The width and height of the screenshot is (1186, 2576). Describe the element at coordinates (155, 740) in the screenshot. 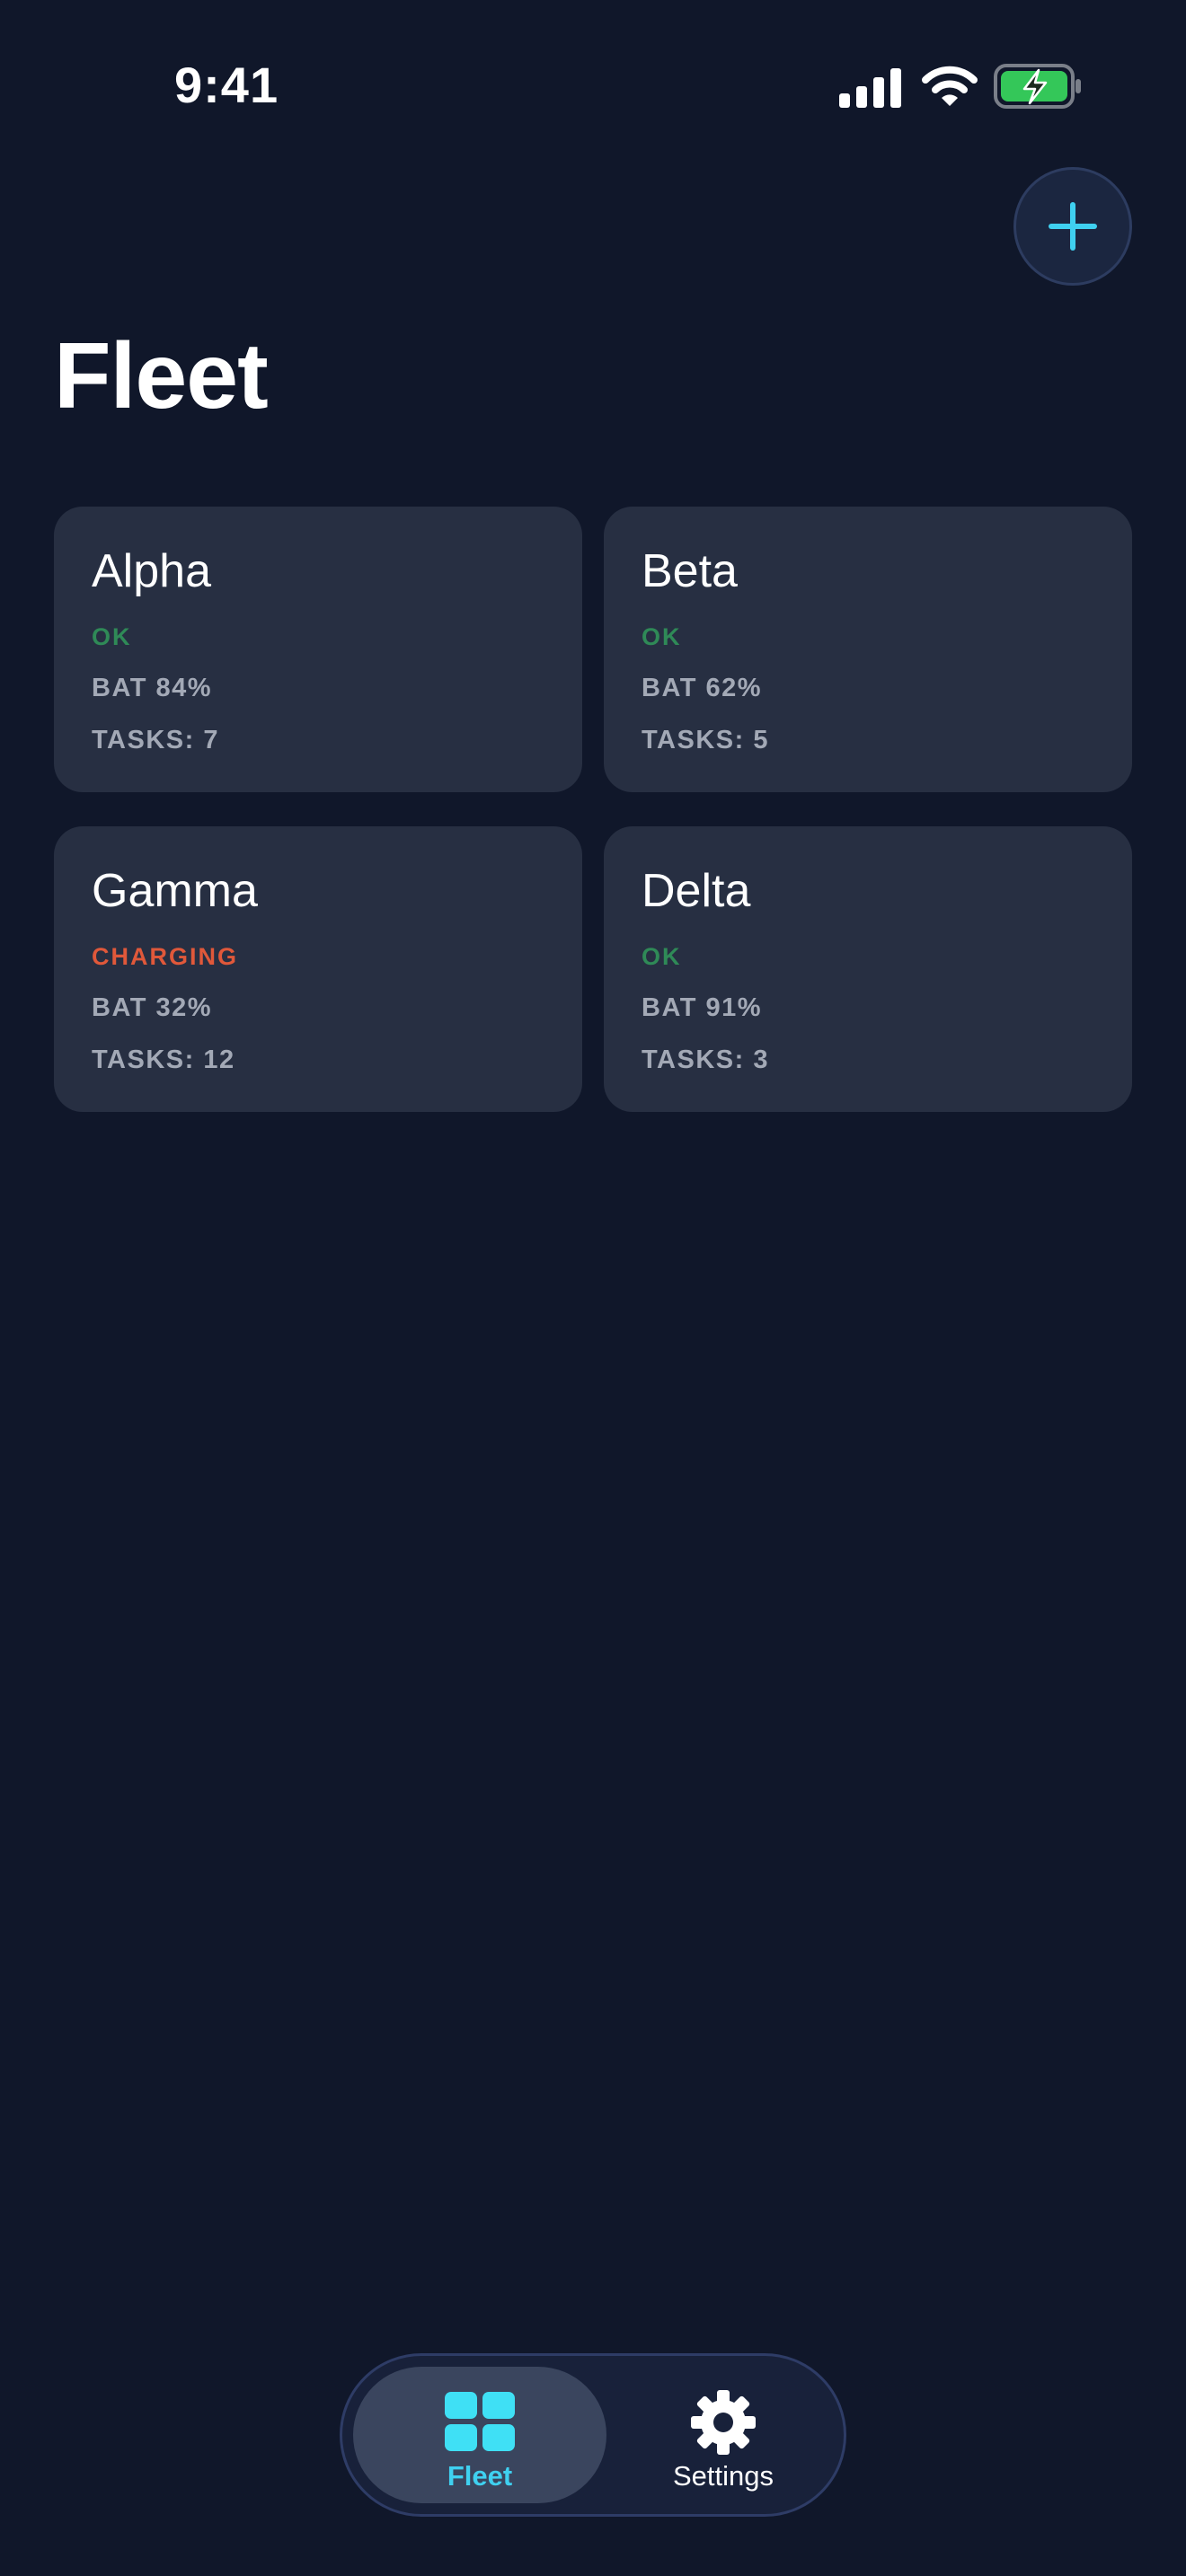

I see `robot-tasks: TASKS: 7` at that location.